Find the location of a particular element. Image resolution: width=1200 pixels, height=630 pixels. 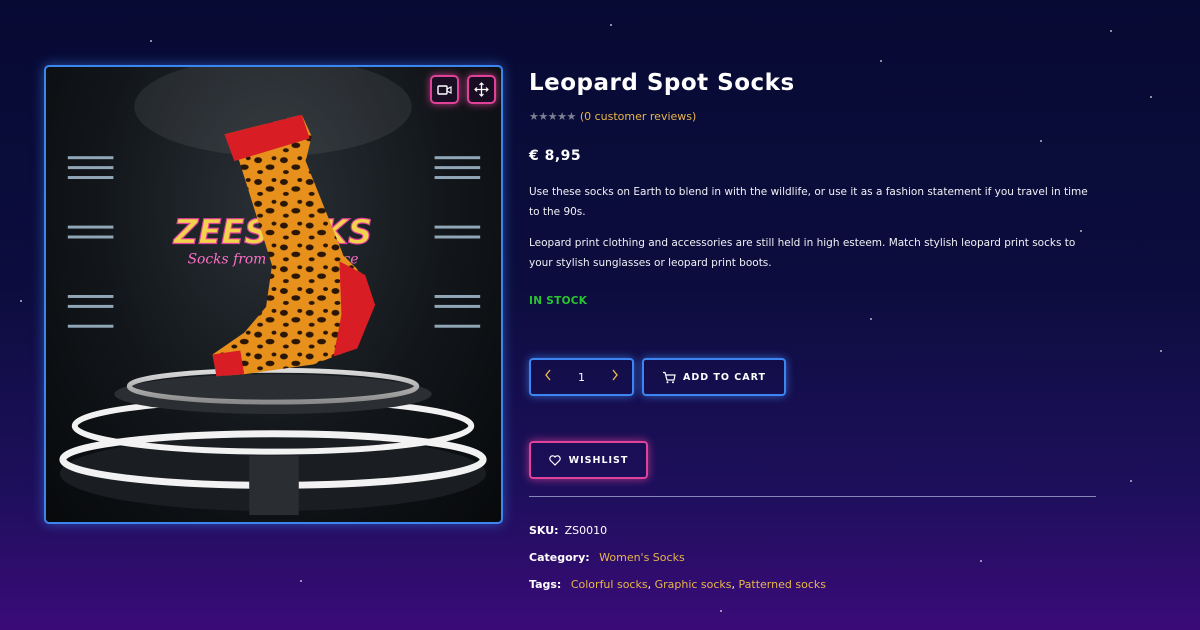

tag-link-patterned-socks: Patterned socks is located at coordinates (782, 584).